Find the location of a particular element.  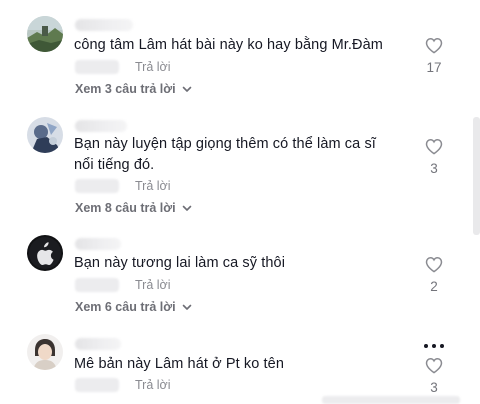

view-replies-label: Xem 8 câu trả lời is located at coordinates (125, 208).